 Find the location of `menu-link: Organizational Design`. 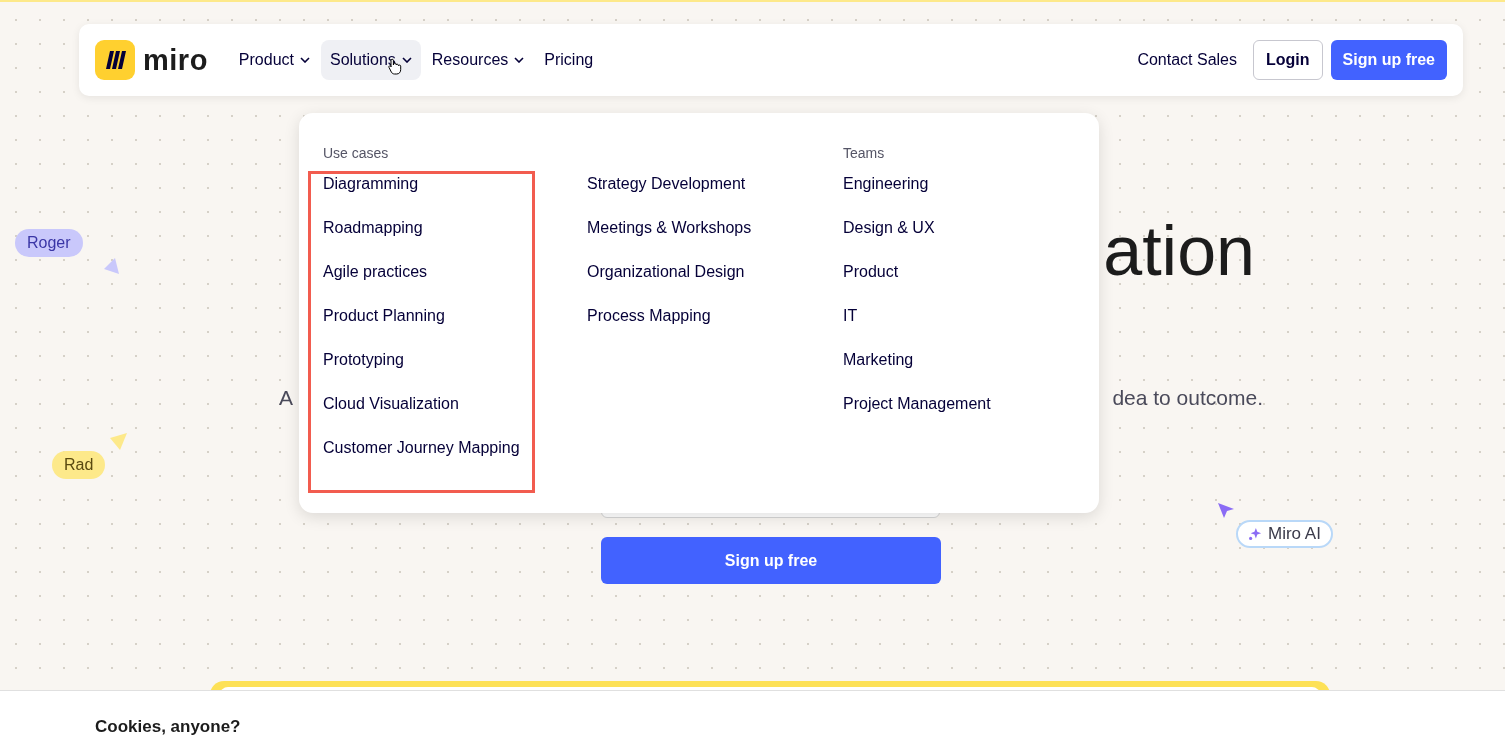

menu-link: Organizational Design is located at coordinates (669, 284).